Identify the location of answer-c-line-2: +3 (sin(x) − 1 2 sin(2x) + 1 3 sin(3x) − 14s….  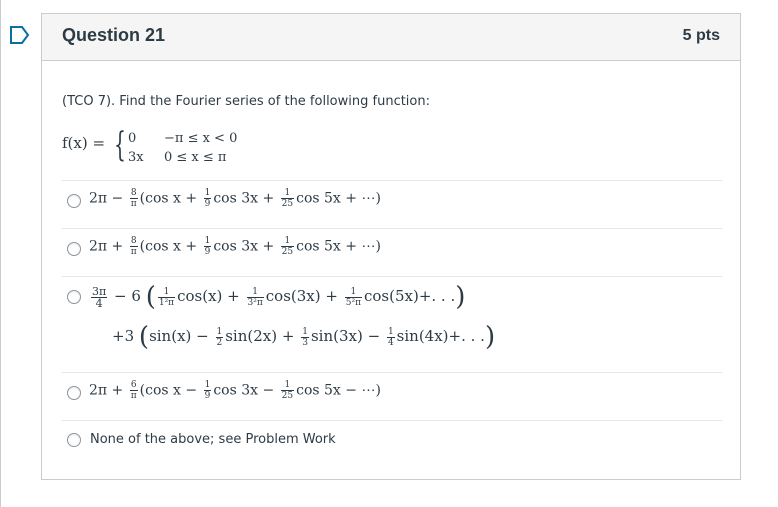
(304, 337).